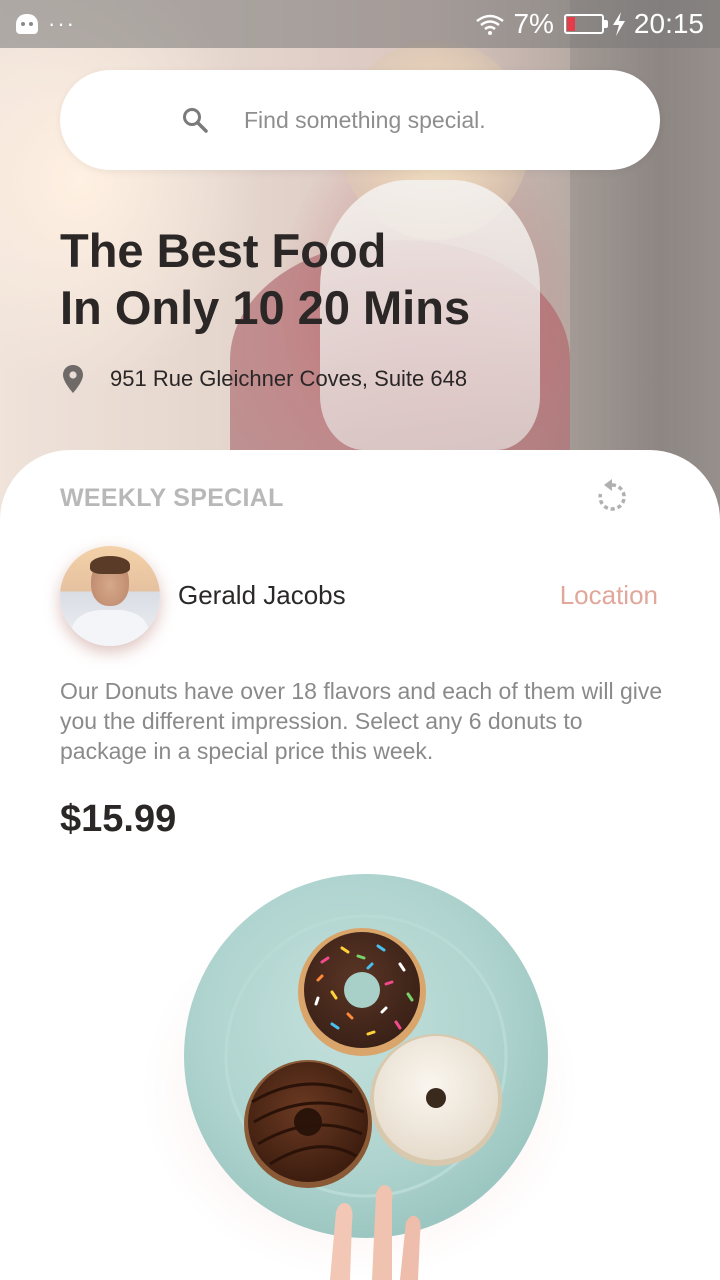 Image resolution: width=720 pixels, height=1280 pixels. Describe the element at coordinates (490, 24) in the screenshot. I see `wifi-icon` at that location.